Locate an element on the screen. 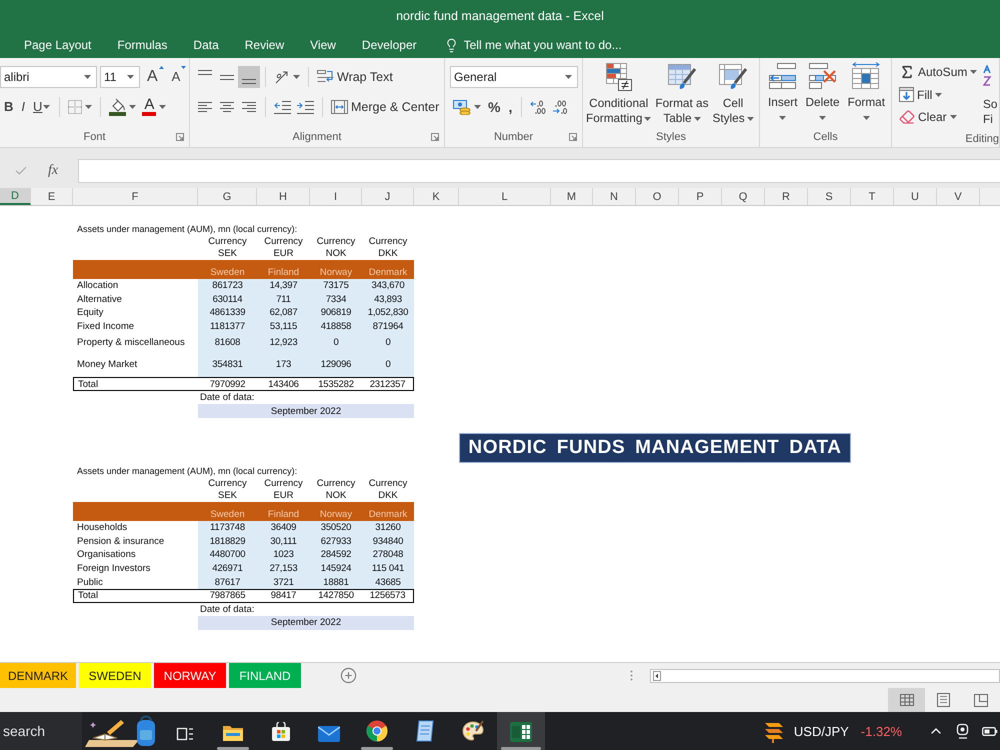 Image resolution: width=1000 pixels, height=750 pixels. table-button: Format as Table is located at coordinates (681, 95).